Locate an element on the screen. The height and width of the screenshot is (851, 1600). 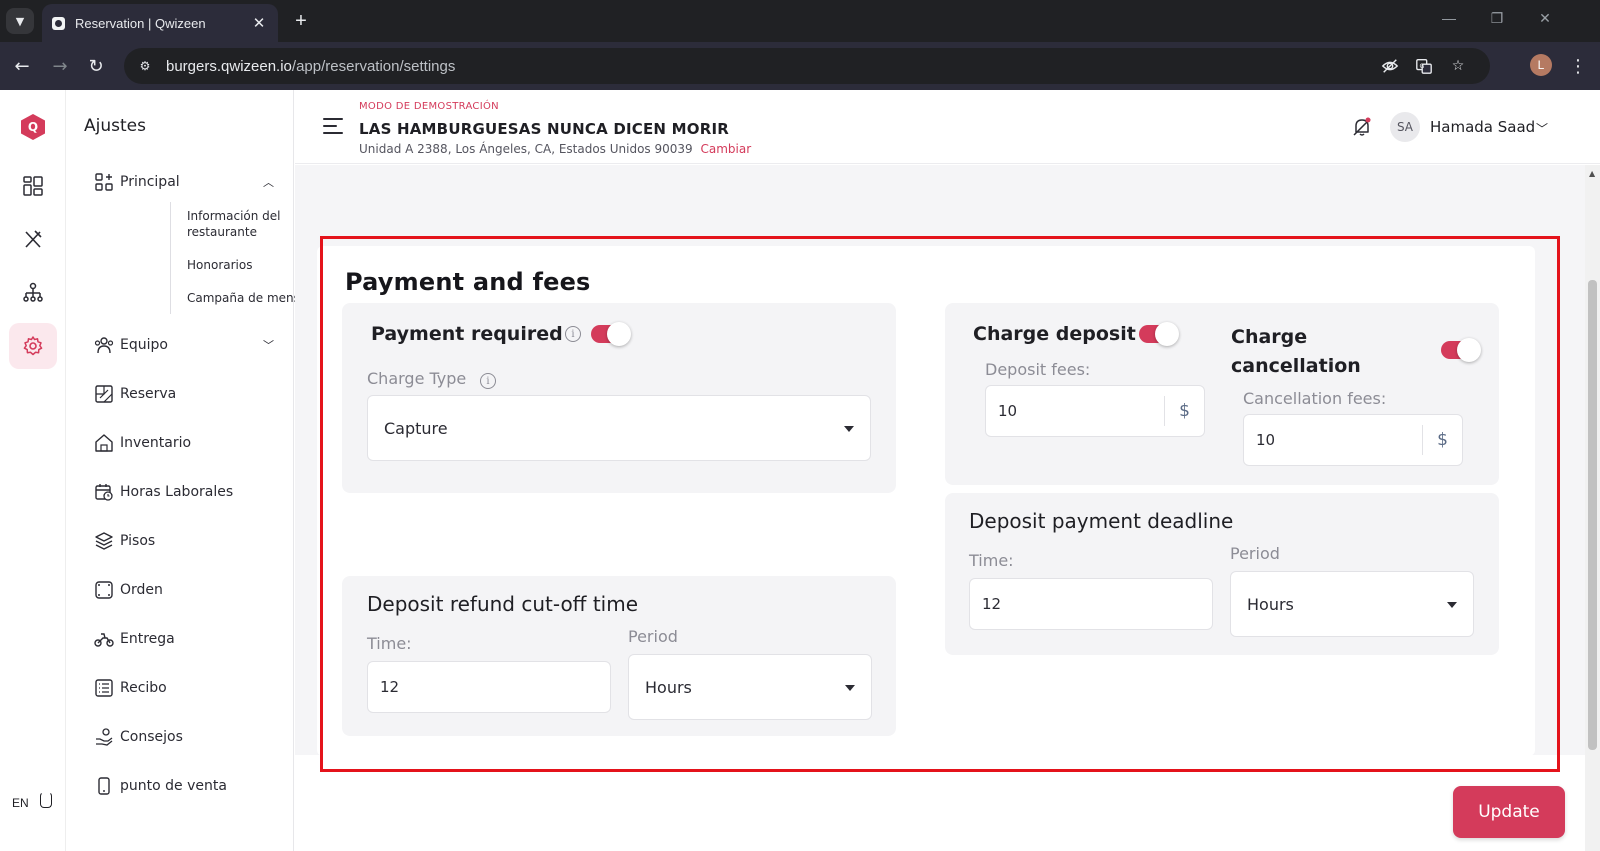
content-scrollbar: ▲ is located at coordinates (1592, 508).